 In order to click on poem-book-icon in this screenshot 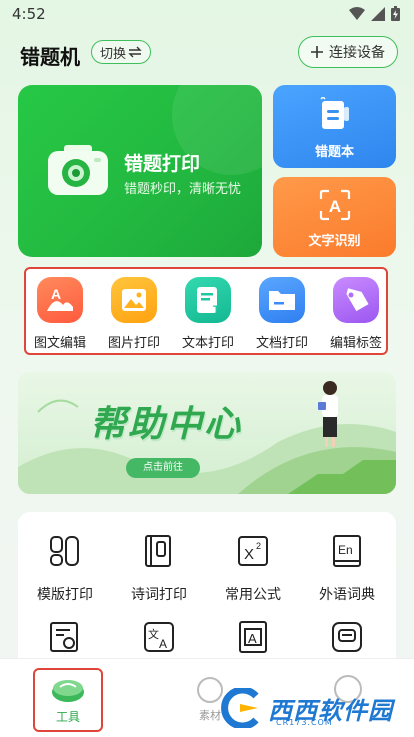, I will do `click(158, 551)`.